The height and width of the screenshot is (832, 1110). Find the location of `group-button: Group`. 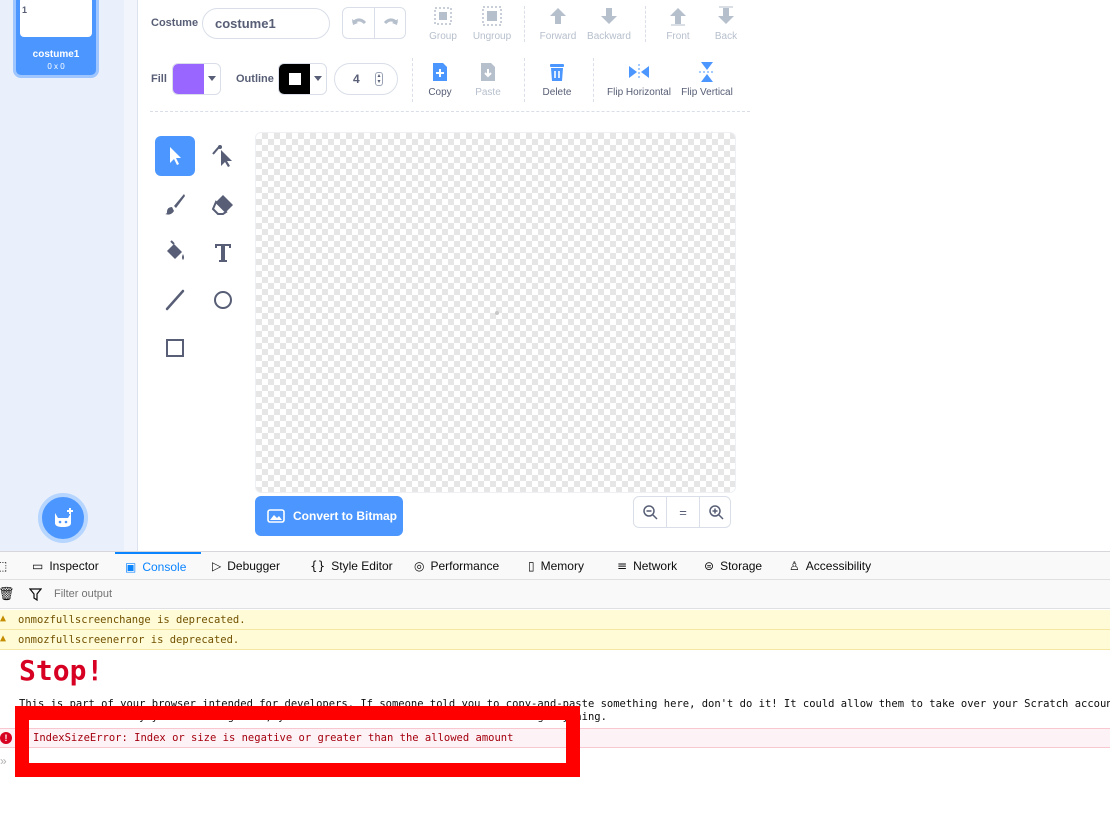

group-button: Group is located at coordinates (443, 23).